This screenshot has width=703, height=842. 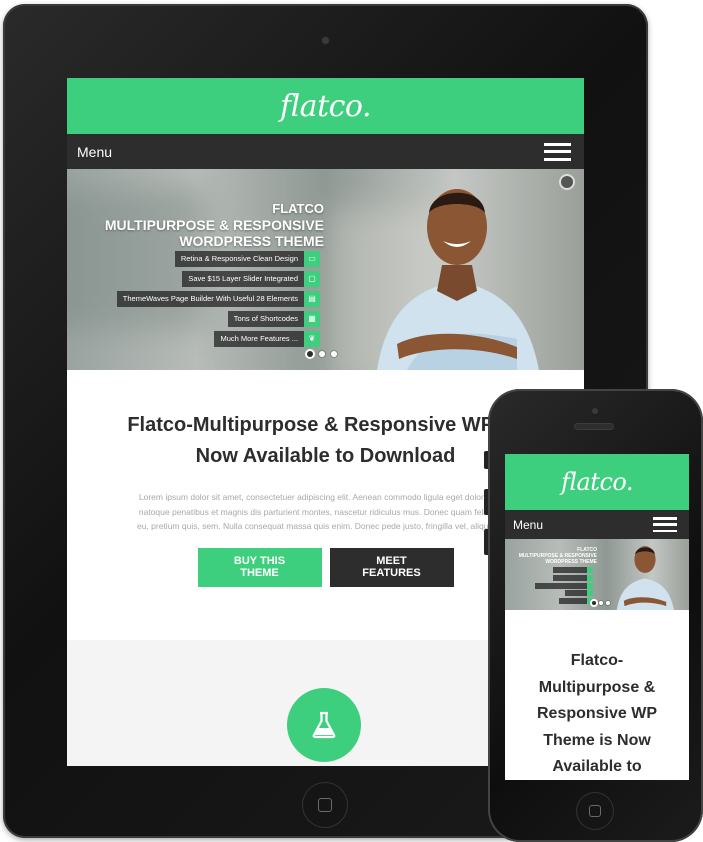 I want to click on phone-intro-heading-line: Flatco-, so click(x=597, y=660).